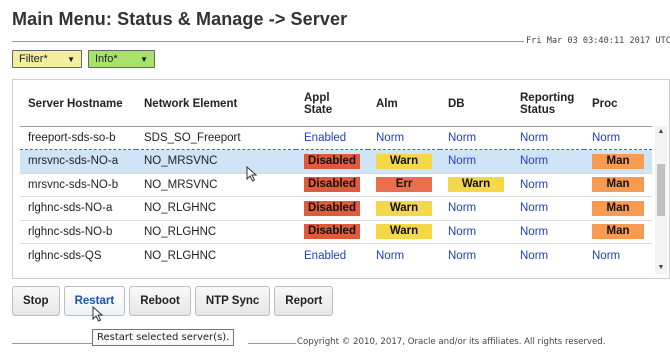  What do you see at coordinates (78, 184) in the screenshot?
I see `cell-hostname: mrsvnc-sds-NO-b` at bounding box center [78, 184].